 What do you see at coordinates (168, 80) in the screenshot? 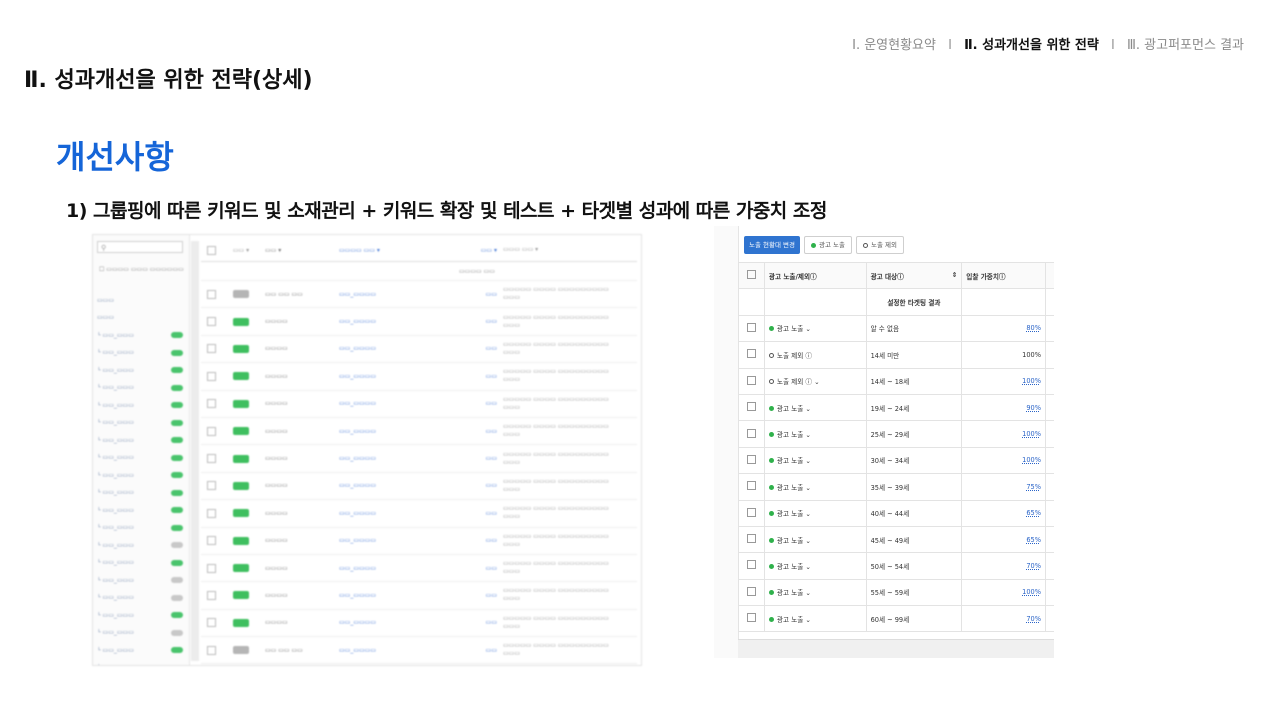
I see `page-title: Ⅱ. 성과개선을 위한 전략(상세)` at bounding box center [168, 80].